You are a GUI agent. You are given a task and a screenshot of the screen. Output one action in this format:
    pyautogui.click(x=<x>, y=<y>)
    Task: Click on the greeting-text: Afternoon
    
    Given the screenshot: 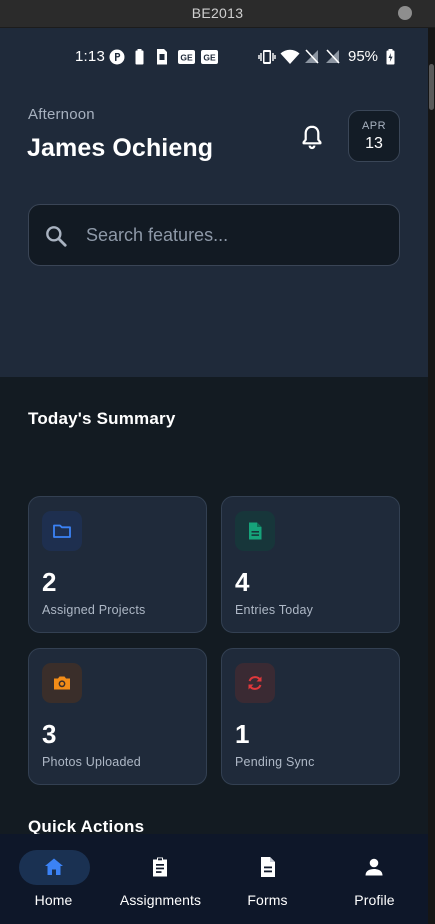 What is the action you would take?
    pyautogui.click(x=61, y=114)
    